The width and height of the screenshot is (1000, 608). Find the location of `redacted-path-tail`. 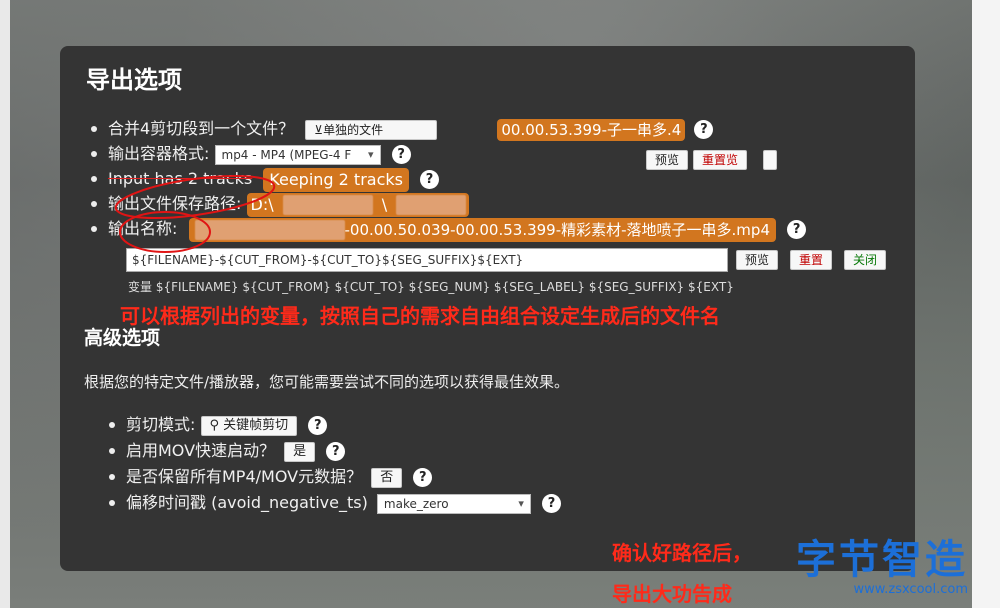

redacted-path-tail is located at coordinates (431, 205).